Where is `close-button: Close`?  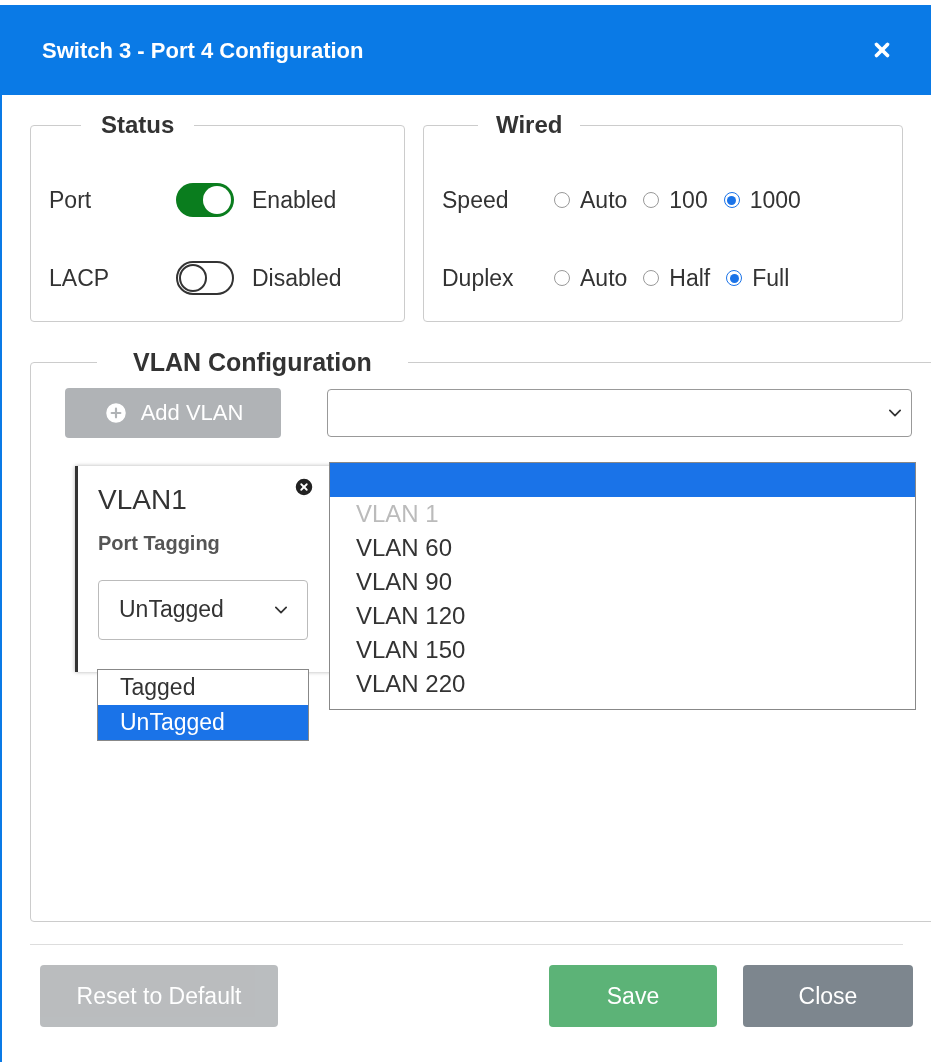
close-button: Close is located at coordinates (828, 996).